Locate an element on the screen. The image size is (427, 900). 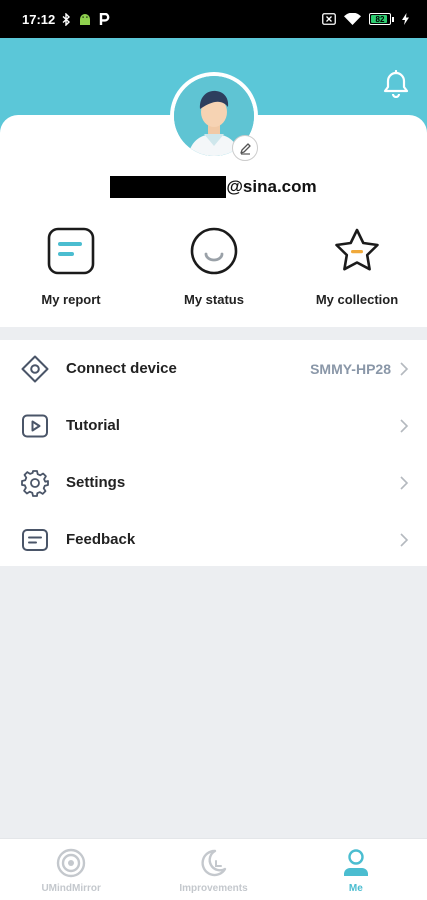
wifi-icon is located at coordinates (352, 19).